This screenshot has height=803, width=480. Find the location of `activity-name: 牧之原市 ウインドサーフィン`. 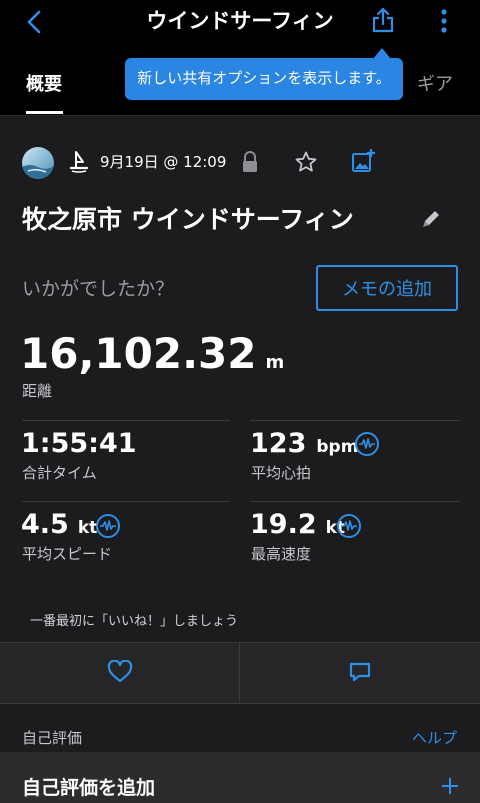

activity-name: 牧之原市 ウインドサーフィン is located at coordinates (188, 219).